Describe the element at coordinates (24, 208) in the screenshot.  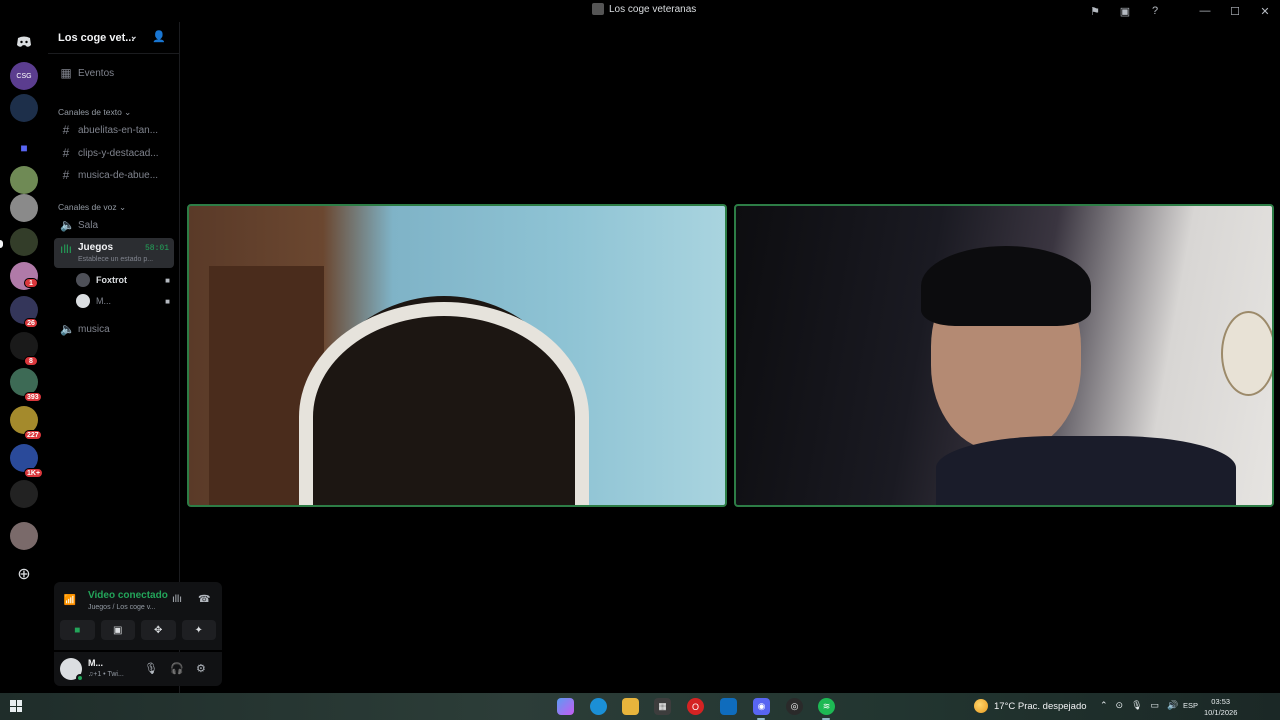
I see `server-icon-b` at that location.